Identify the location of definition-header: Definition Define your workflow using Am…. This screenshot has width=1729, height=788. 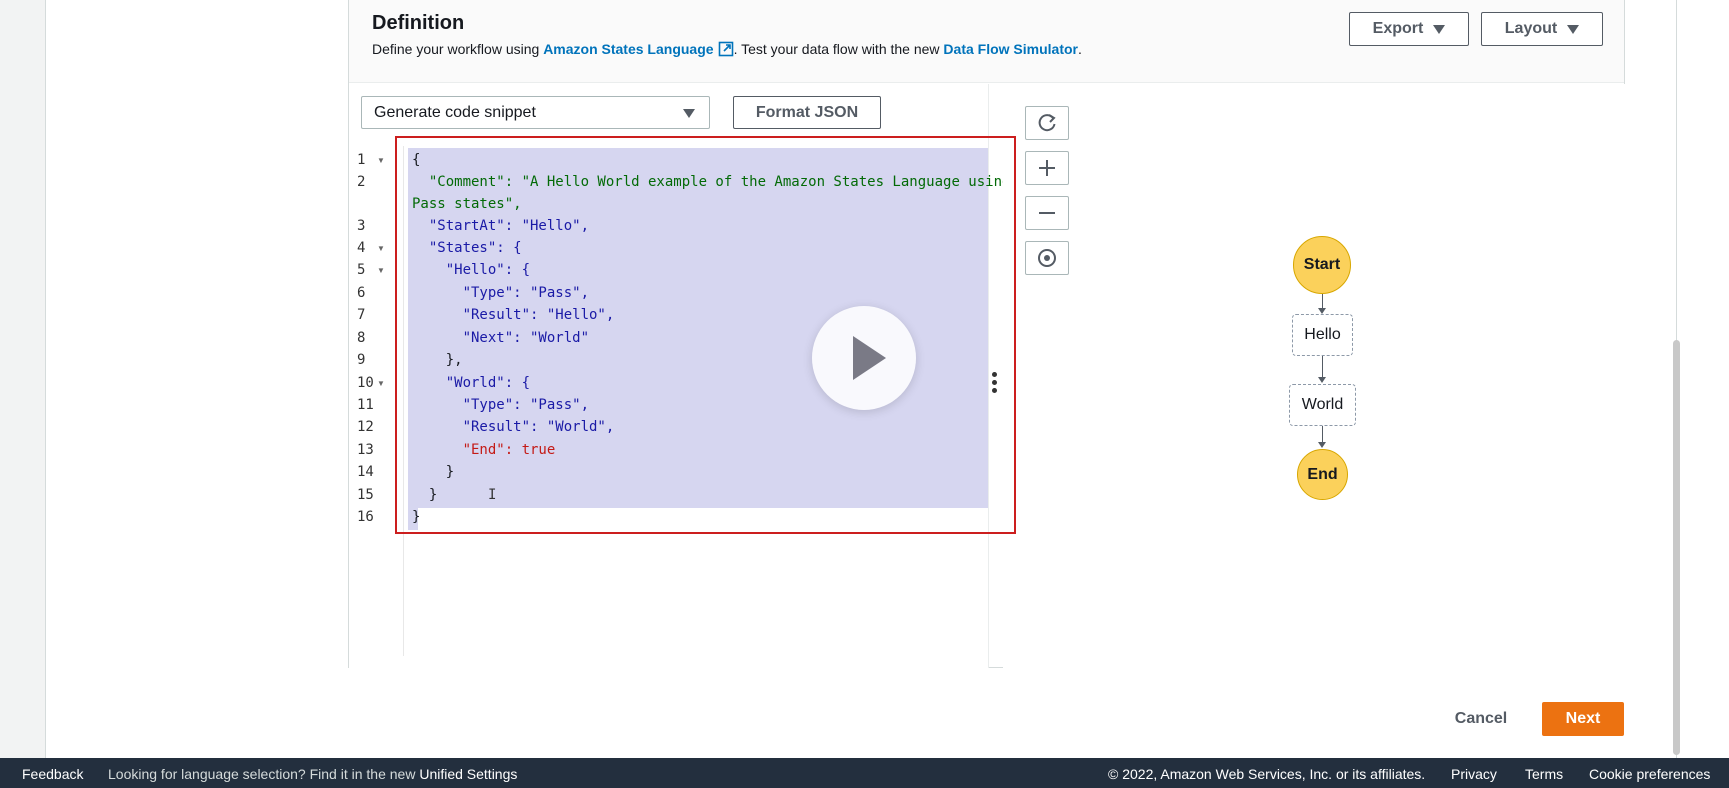
(986, 41).